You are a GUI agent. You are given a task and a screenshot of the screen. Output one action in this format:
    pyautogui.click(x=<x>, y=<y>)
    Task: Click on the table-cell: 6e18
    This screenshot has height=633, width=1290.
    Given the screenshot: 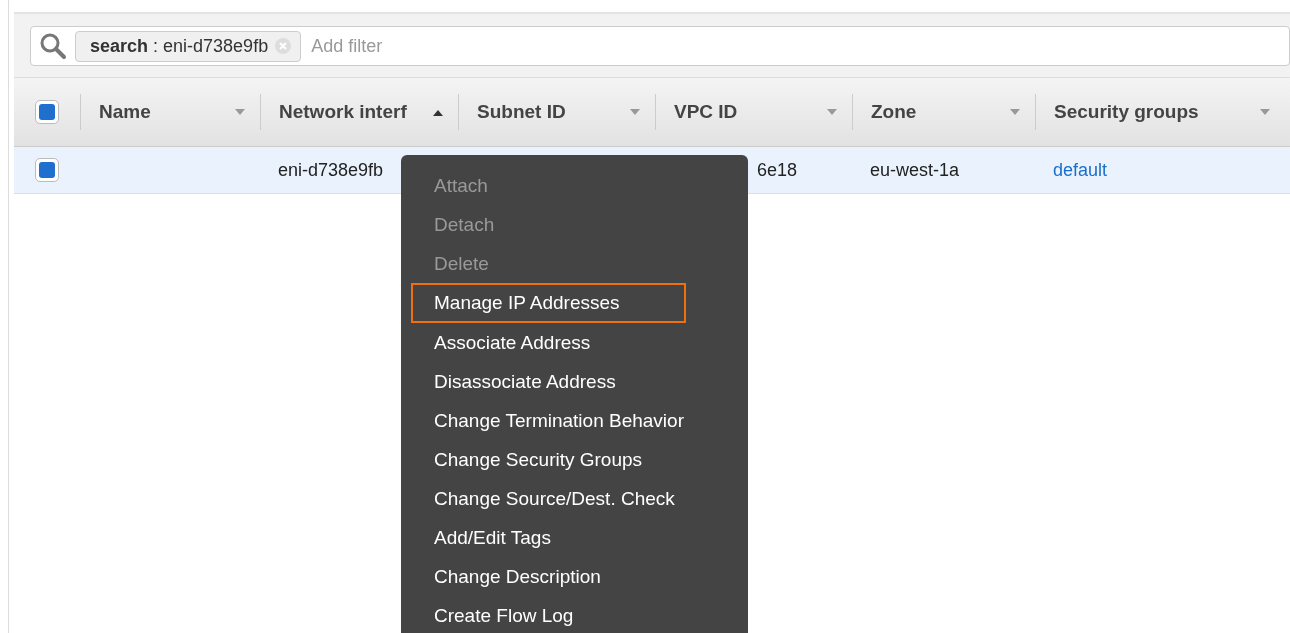 What is the action you would take?
    pyautogui.click(x=777, y=169)
    